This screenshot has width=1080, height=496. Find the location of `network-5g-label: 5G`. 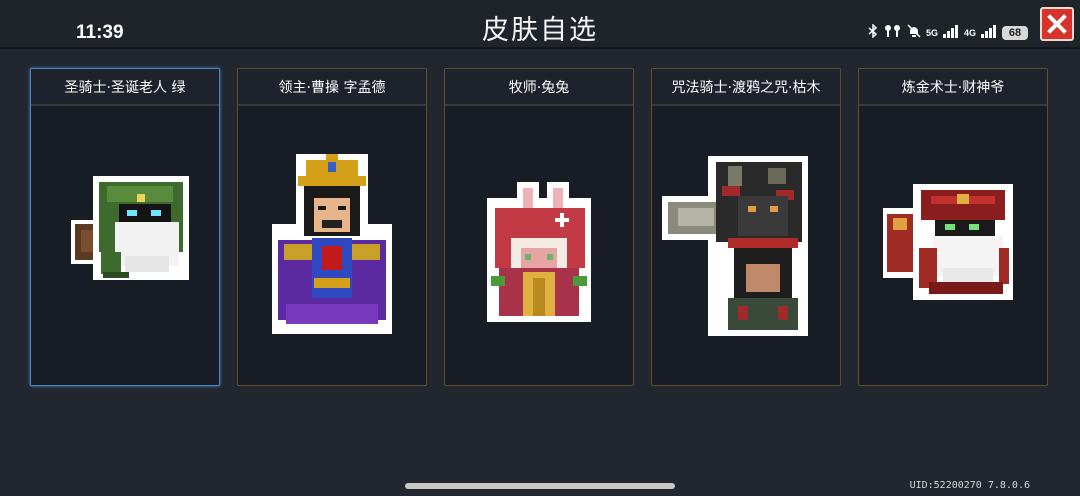

network-5g-label: 5G is located at coordinates (931, 32).